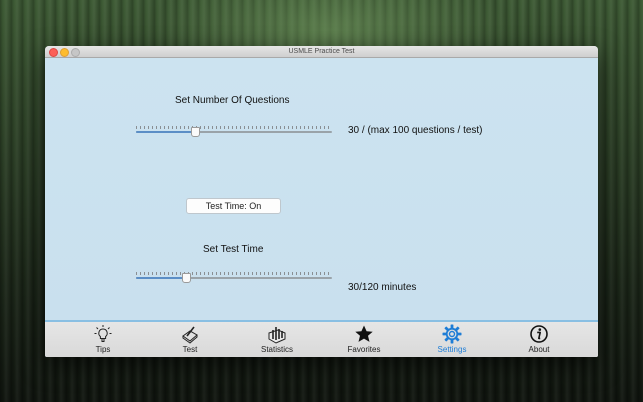 The height and width of the screenshot is (402, 643). What do you see at coordinates (233, 206) in the screenshot?
I see `test-time-toggle-button: Test Time: On` at bounding box center [233, 206].